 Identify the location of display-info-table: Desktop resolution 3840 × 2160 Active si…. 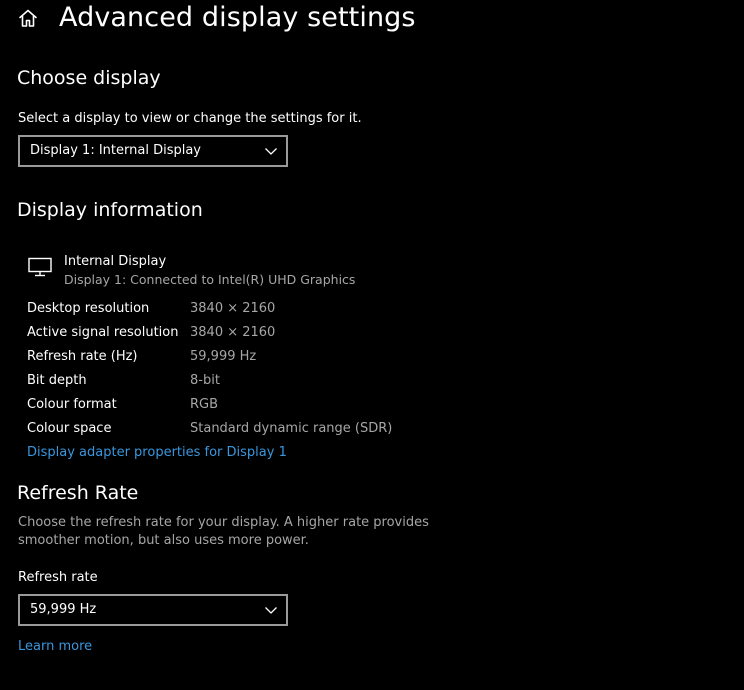
(237, 371).